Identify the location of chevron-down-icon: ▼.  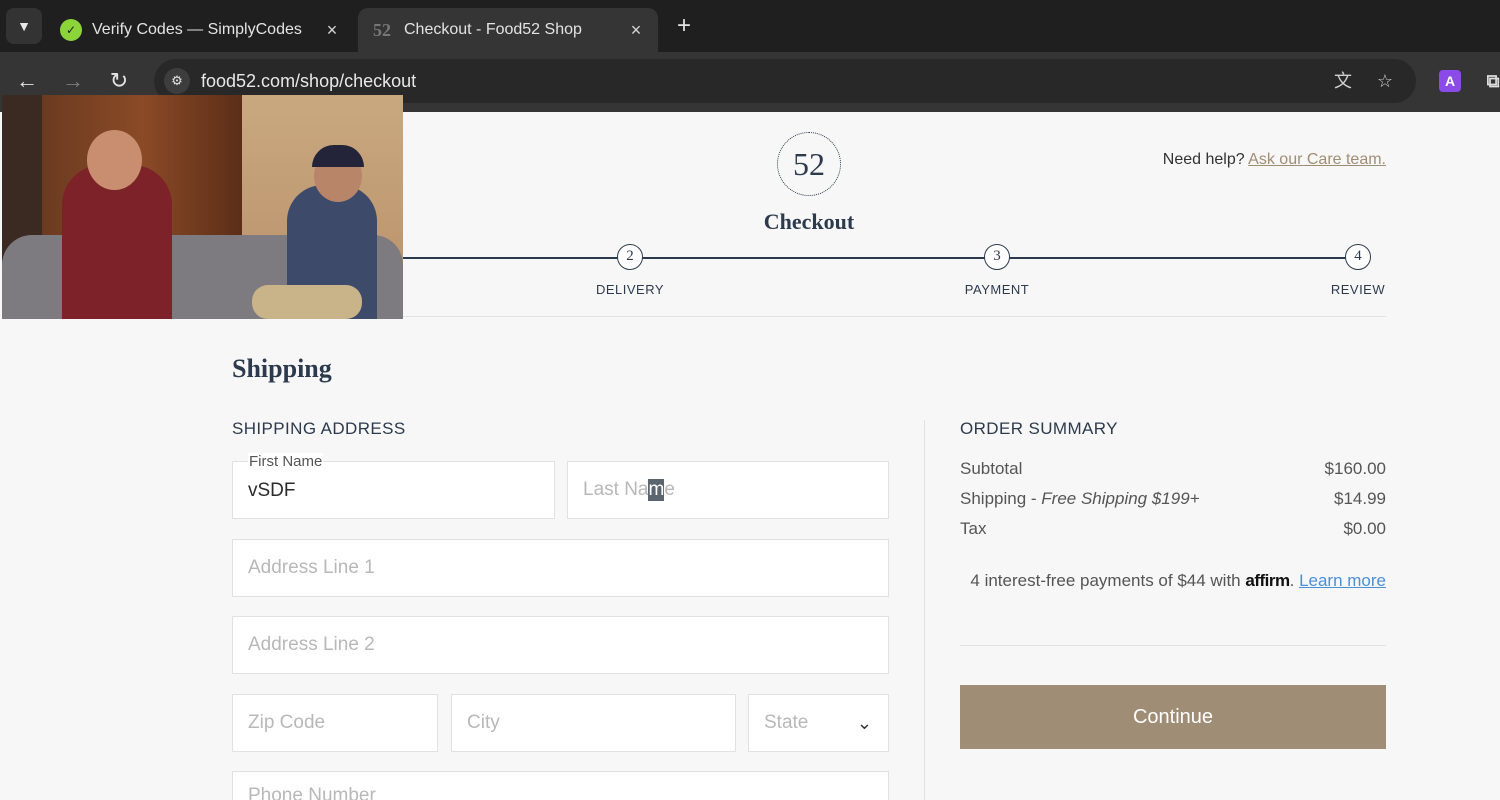
(24, 26).